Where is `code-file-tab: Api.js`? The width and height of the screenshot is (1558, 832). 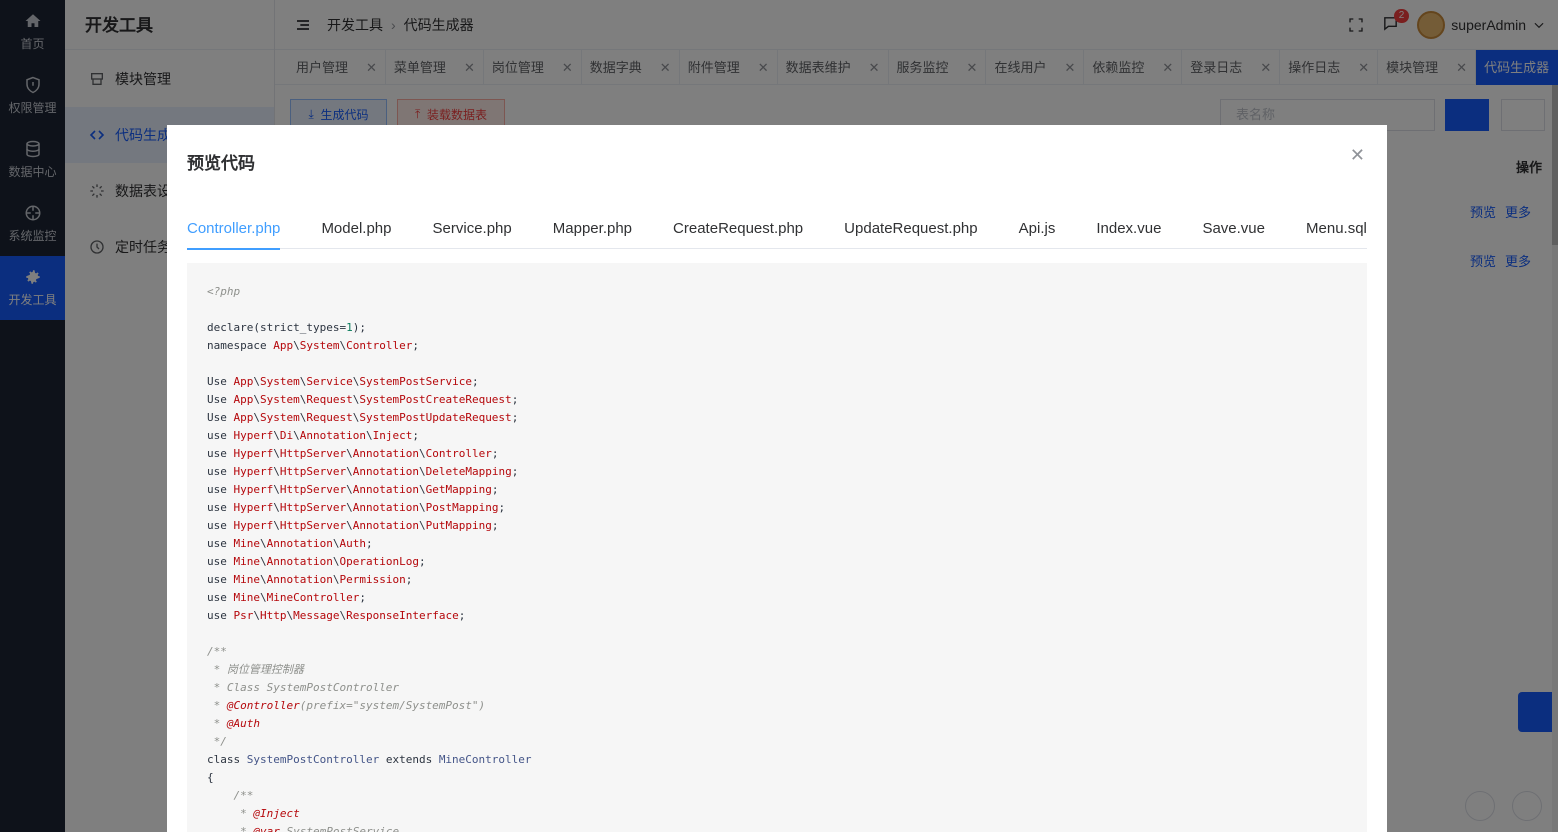 code-file-tab: Api.js is located at coordinates (1037, 233).